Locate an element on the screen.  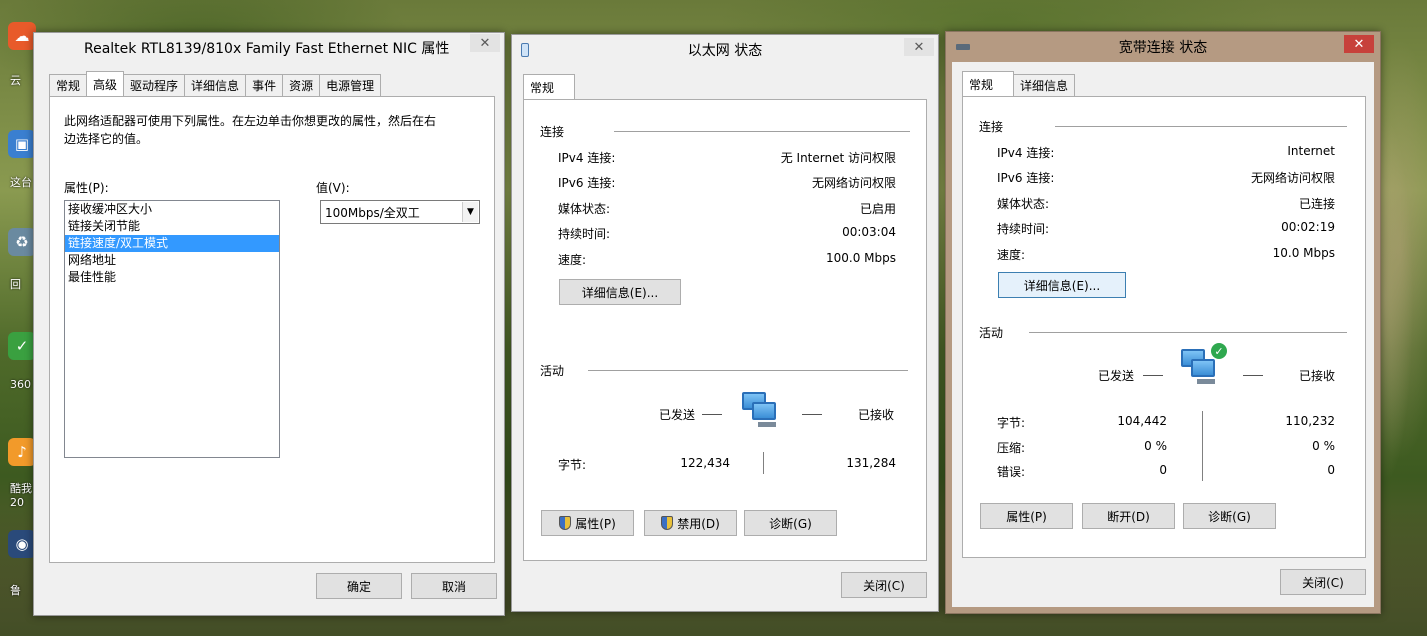
compression-received-value: 0 % is located at coordinates (1323, 446).